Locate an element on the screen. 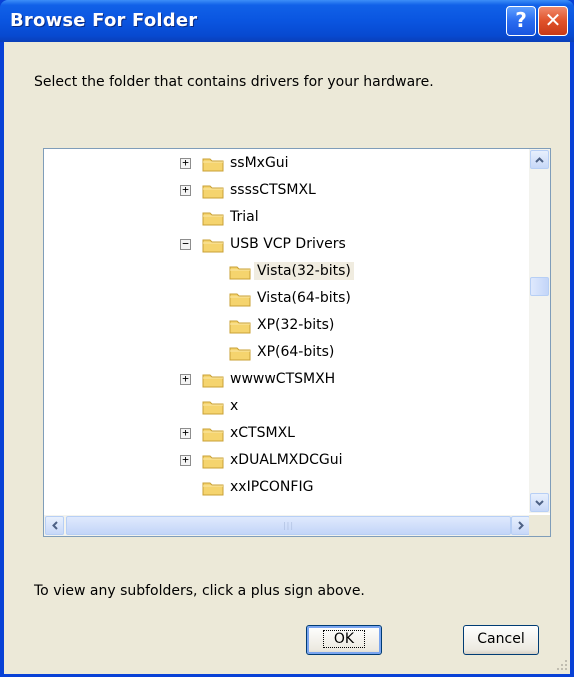 The height and width of the screenshot is (677, 574). cancel-button: Cancel is located at coordinates (501, 640).